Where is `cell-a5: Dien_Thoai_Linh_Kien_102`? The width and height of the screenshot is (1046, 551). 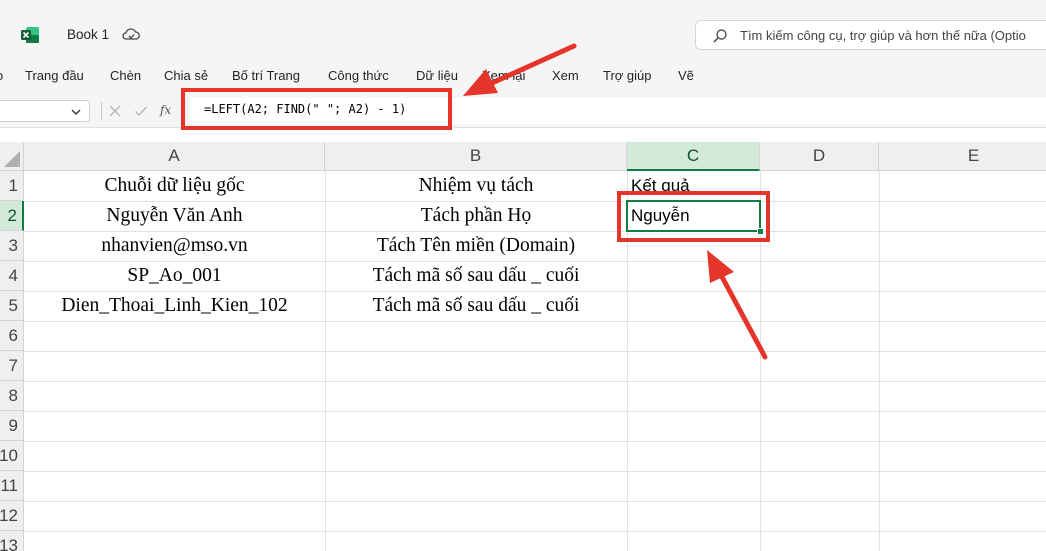
cell-a5: Dien_Thoai_Linh_Kien_102 is located at coordinates (174, 306).